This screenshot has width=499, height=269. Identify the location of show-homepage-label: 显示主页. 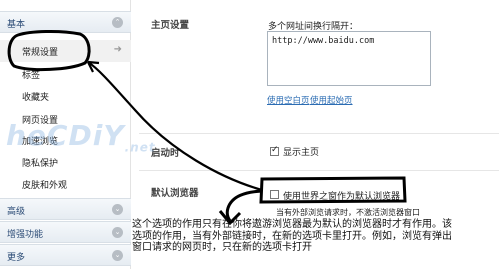
(301, 153).